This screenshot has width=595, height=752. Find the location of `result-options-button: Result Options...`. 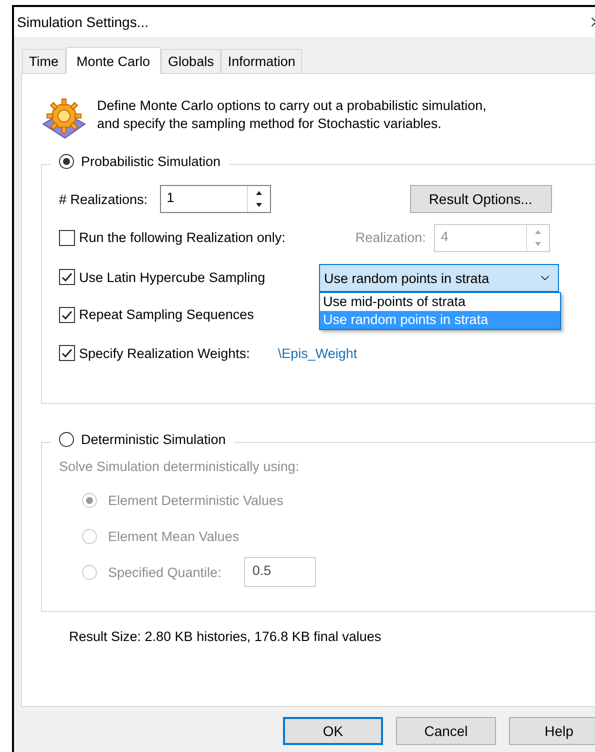

result-options-button: Result Options... is located at coordinates (481, 199).